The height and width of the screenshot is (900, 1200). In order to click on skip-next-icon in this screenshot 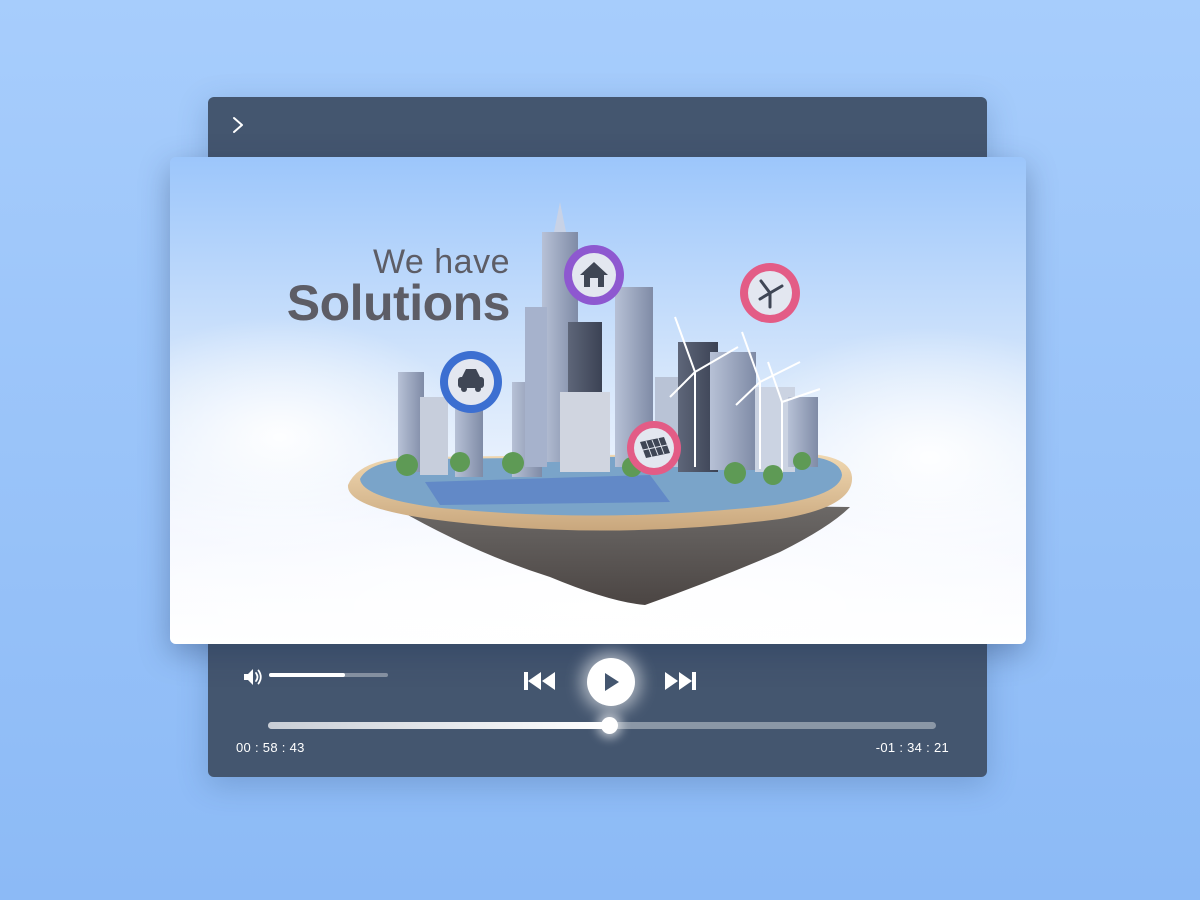, I will do `click(680, 681)`.